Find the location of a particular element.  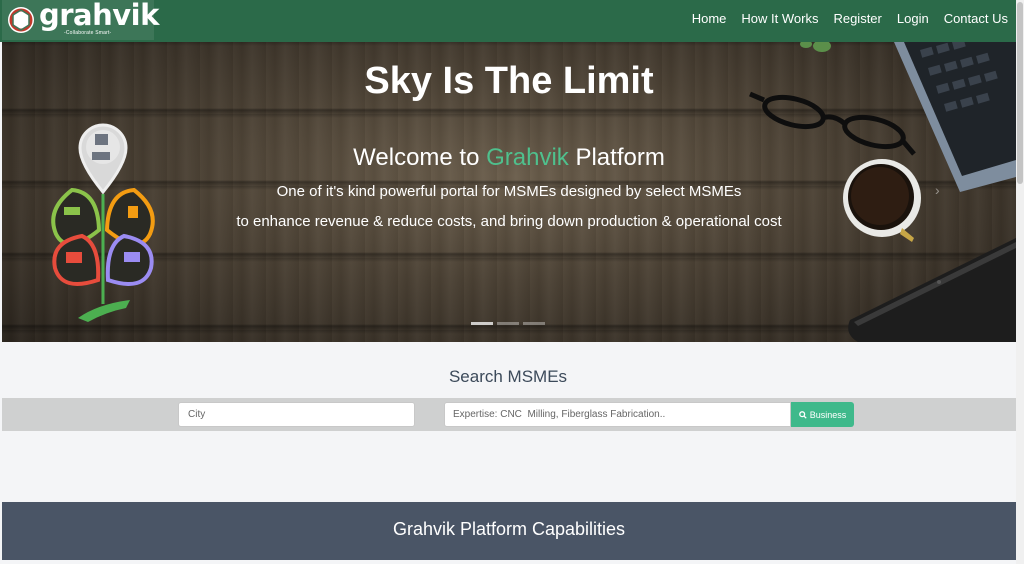

carousel-indicators is located at coordinates (510, 323).